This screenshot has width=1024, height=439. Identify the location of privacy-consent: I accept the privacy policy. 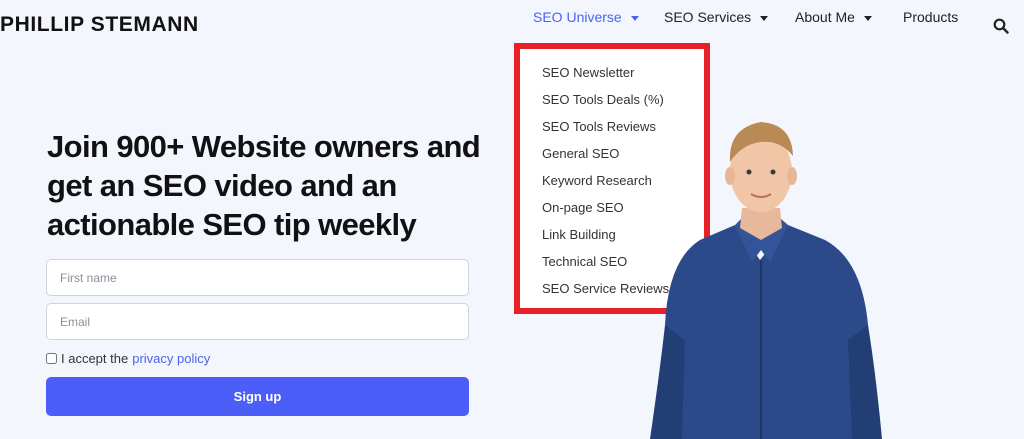
(128, 358).